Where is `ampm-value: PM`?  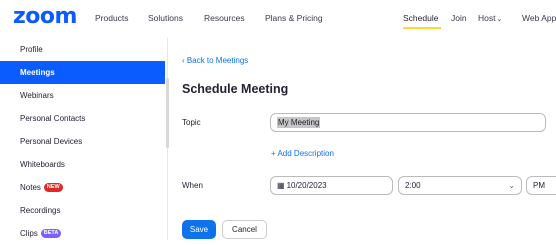
ampm-value: PM is located at coordinates (539, 185).